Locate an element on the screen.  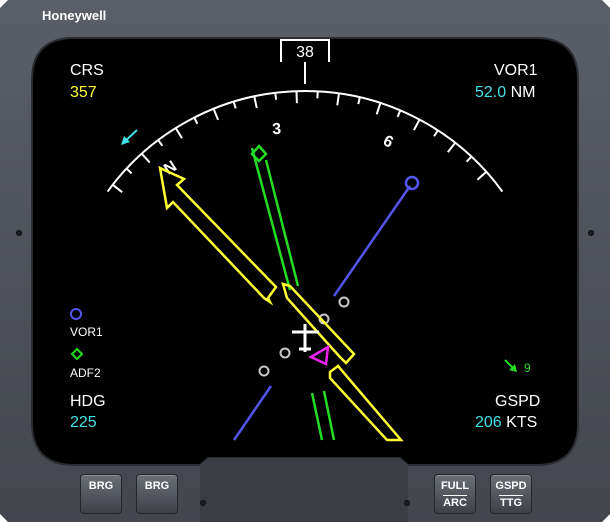
heading-label: HDG is located at coordinates (88, 401).